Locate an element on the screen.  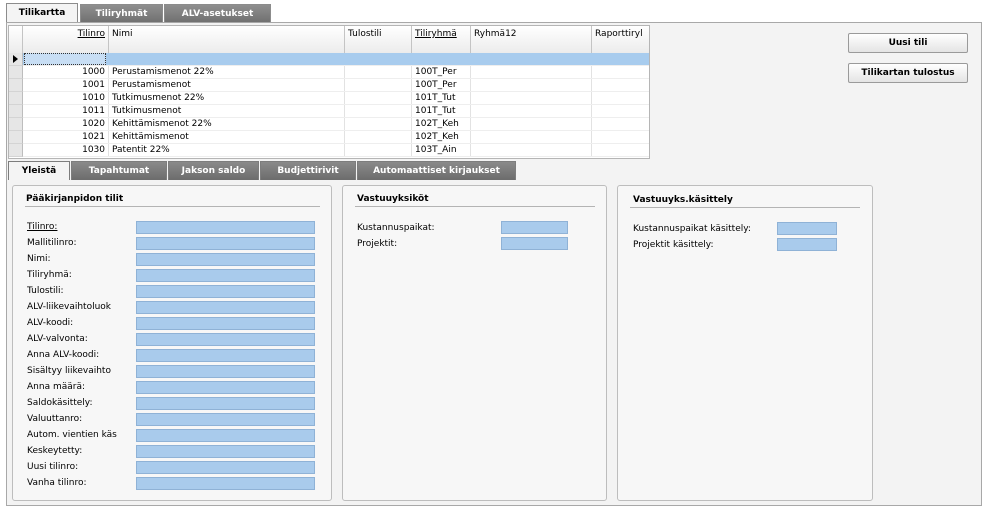
cell-nimi: Tutkimusmenot 22% is located at coordinates (227, 98).